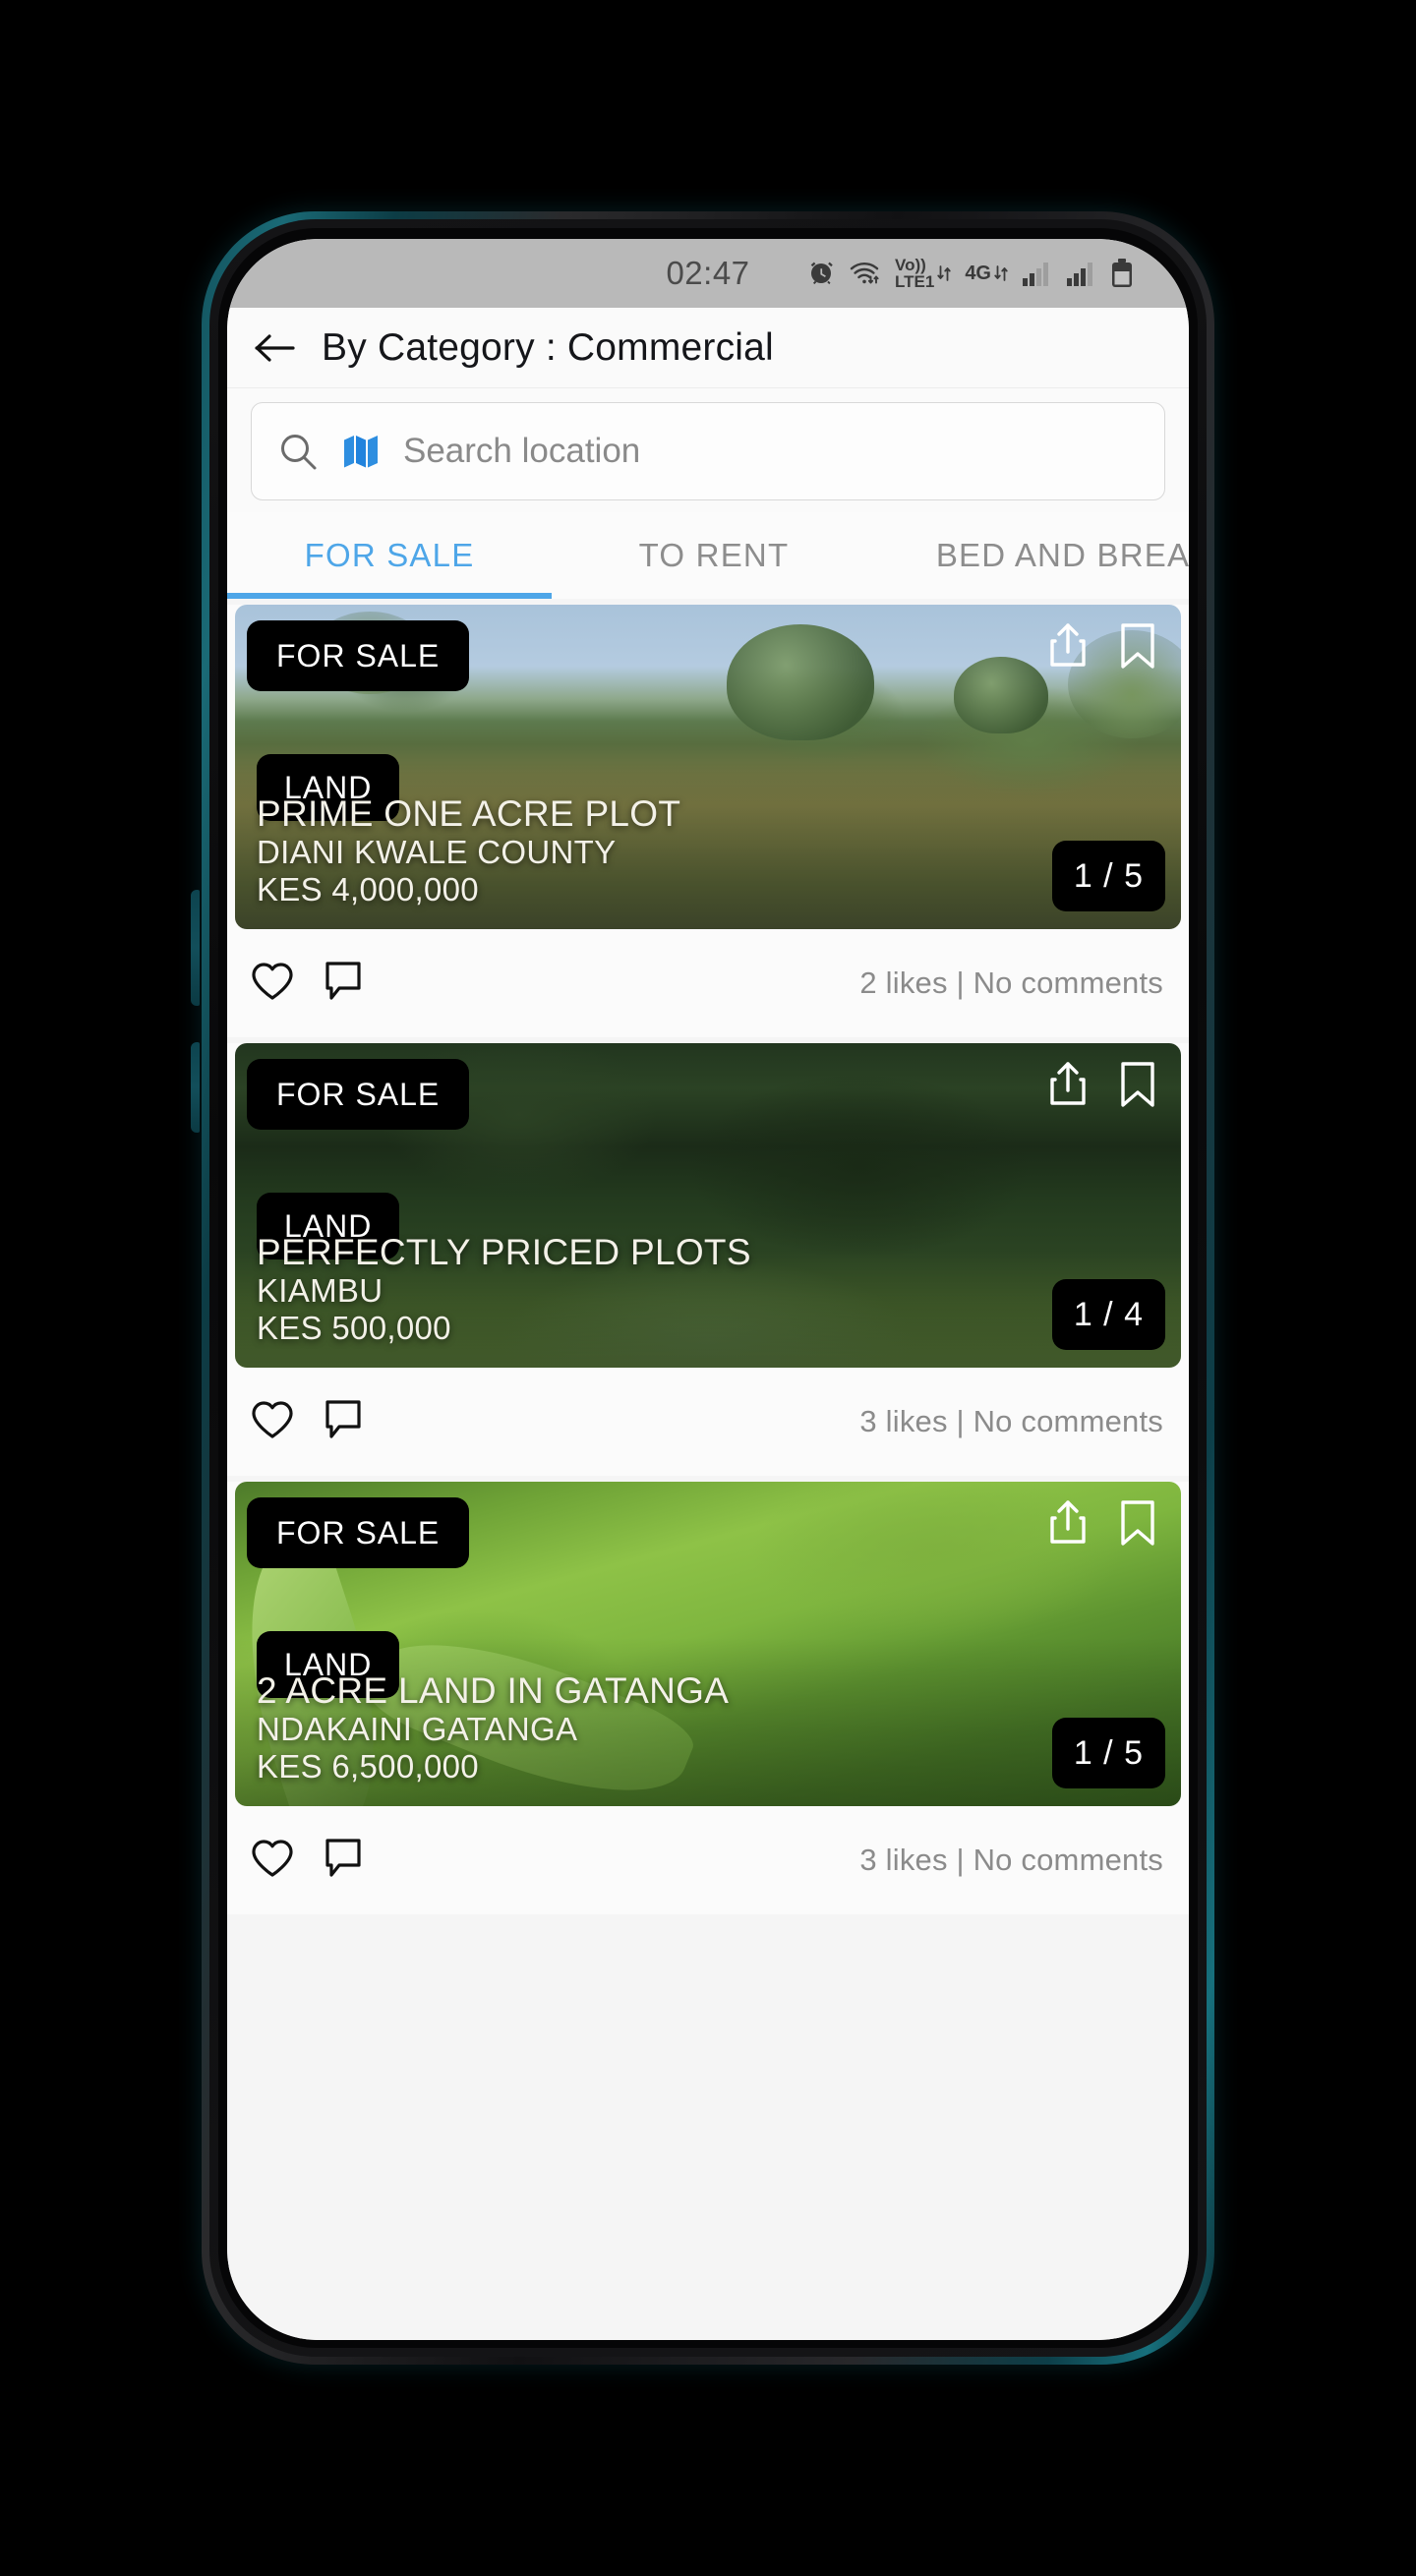  I want to click on listing-price: KES 6,500,000, so click(368, 1766).